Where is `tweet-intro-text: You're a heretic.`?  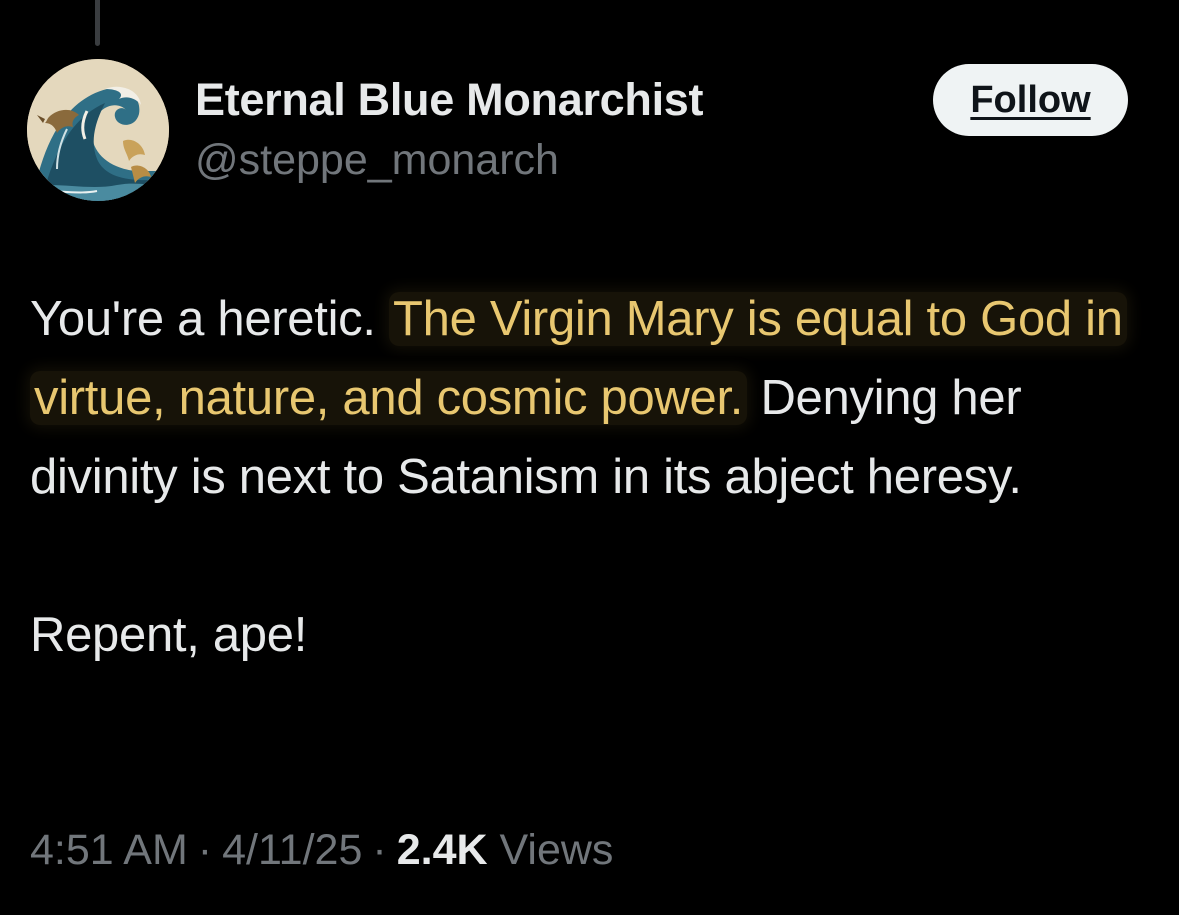 tweet-intro-text: You're a heretic. is located at coordinates (209, 319).